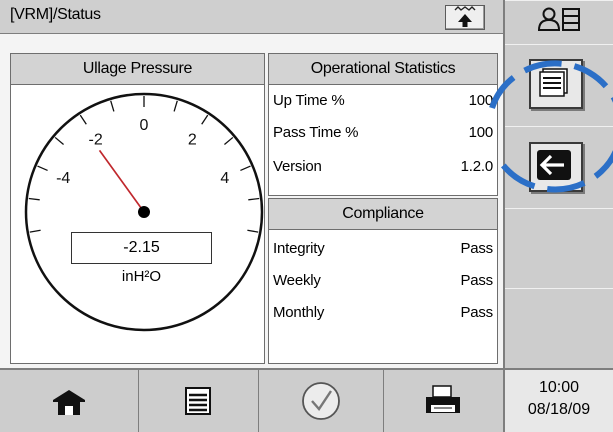 This screenshot has width=613, height=432. What do you see at coordinates (63, 178) in the screenshot?
I see `gauge-tick-label: -4` at bounding box center [63, 178].